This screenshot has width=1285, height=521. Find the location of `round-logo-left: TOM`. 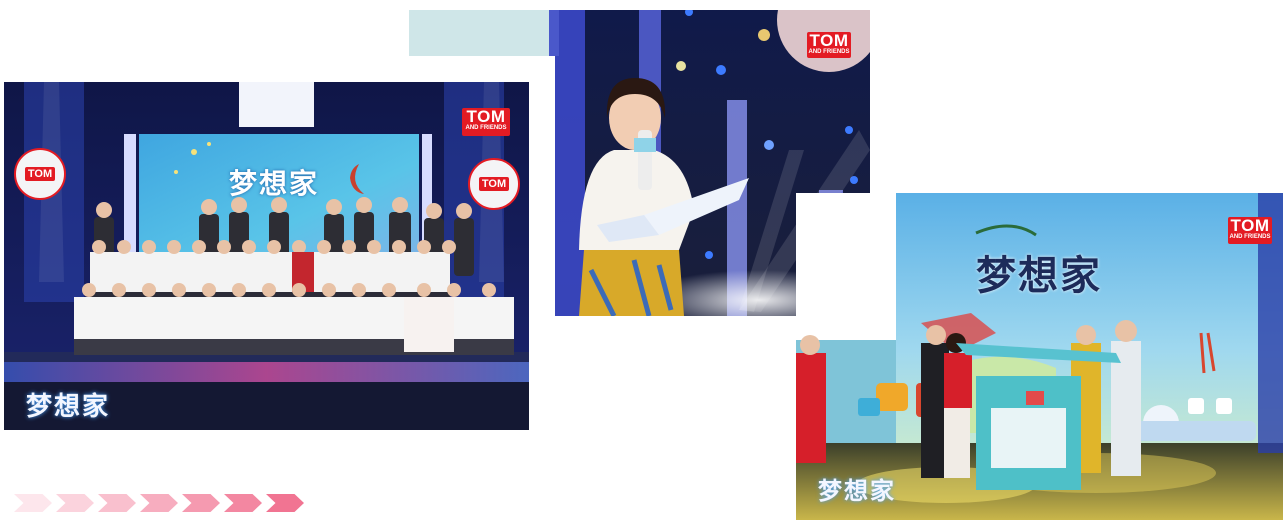

round-logo-left: TOM is located at coordinates (40, 174).